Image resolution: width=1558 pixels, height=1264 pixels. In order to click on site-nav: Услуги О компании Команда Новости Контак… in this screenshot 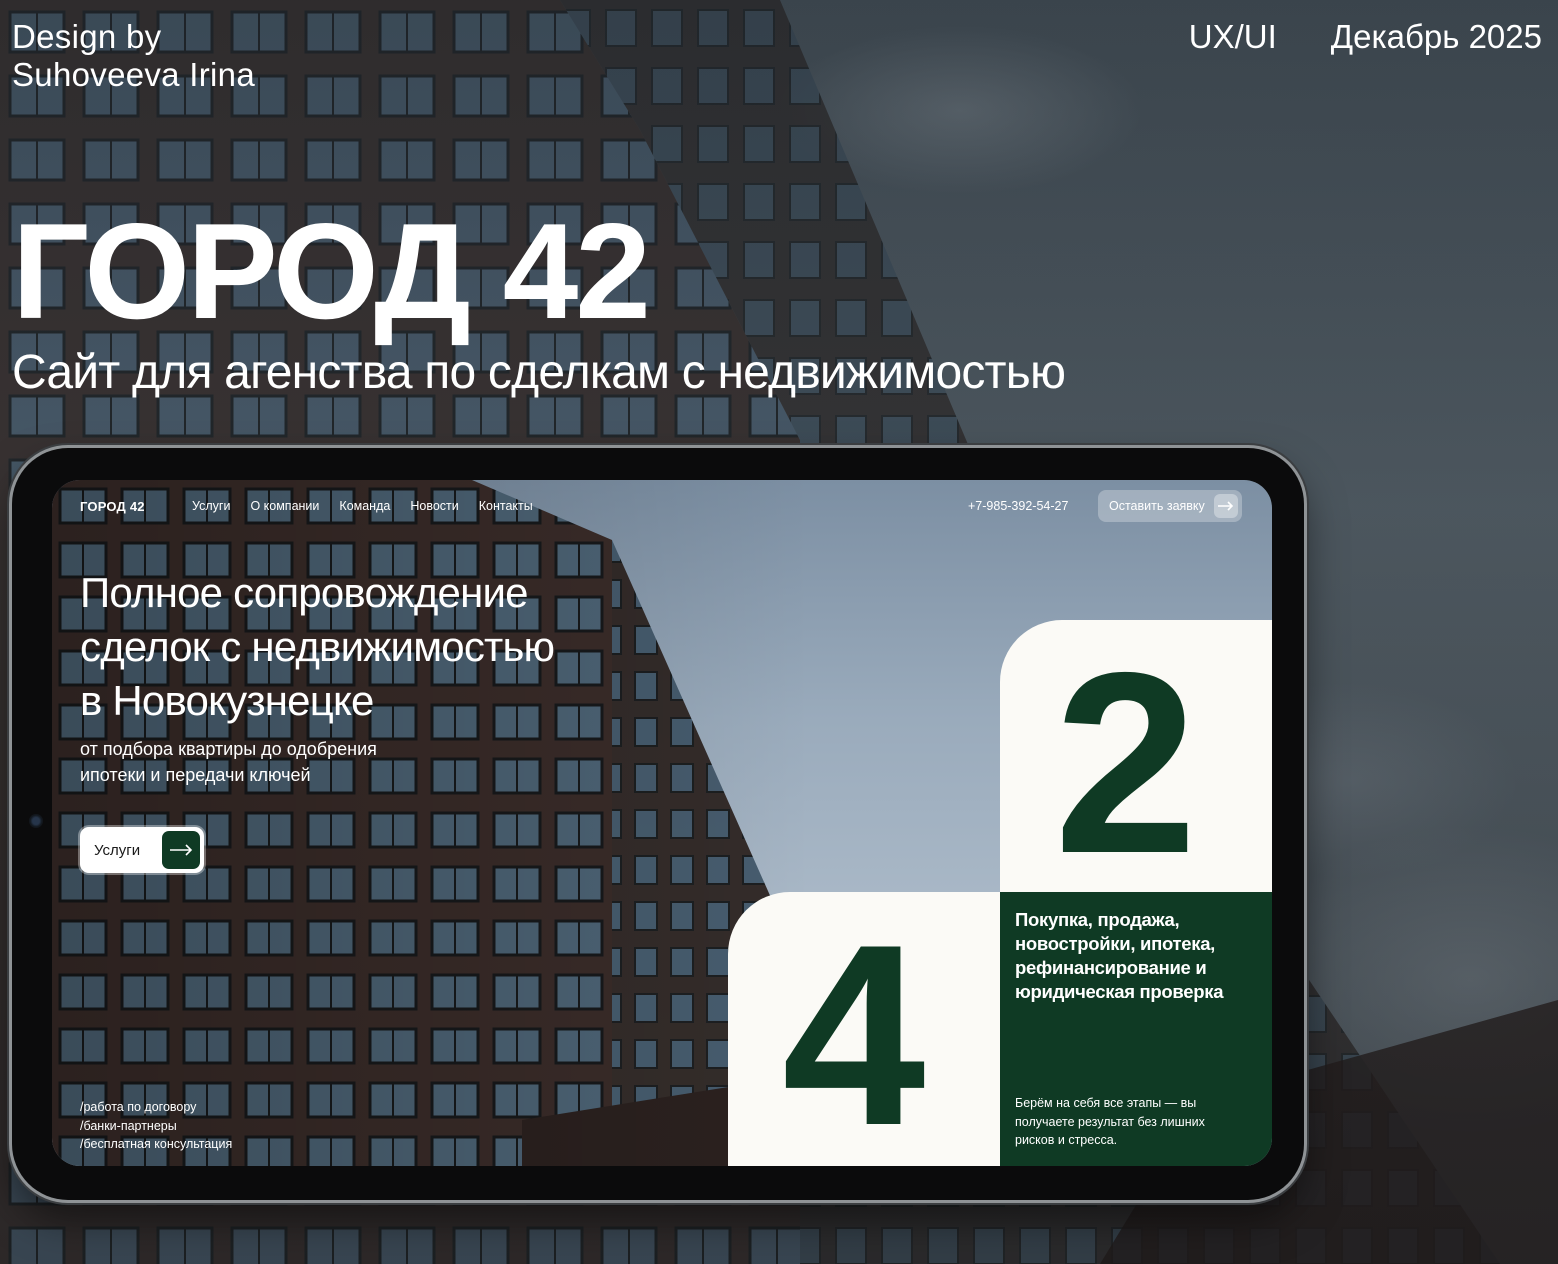, I will do `click(362, 506)`.